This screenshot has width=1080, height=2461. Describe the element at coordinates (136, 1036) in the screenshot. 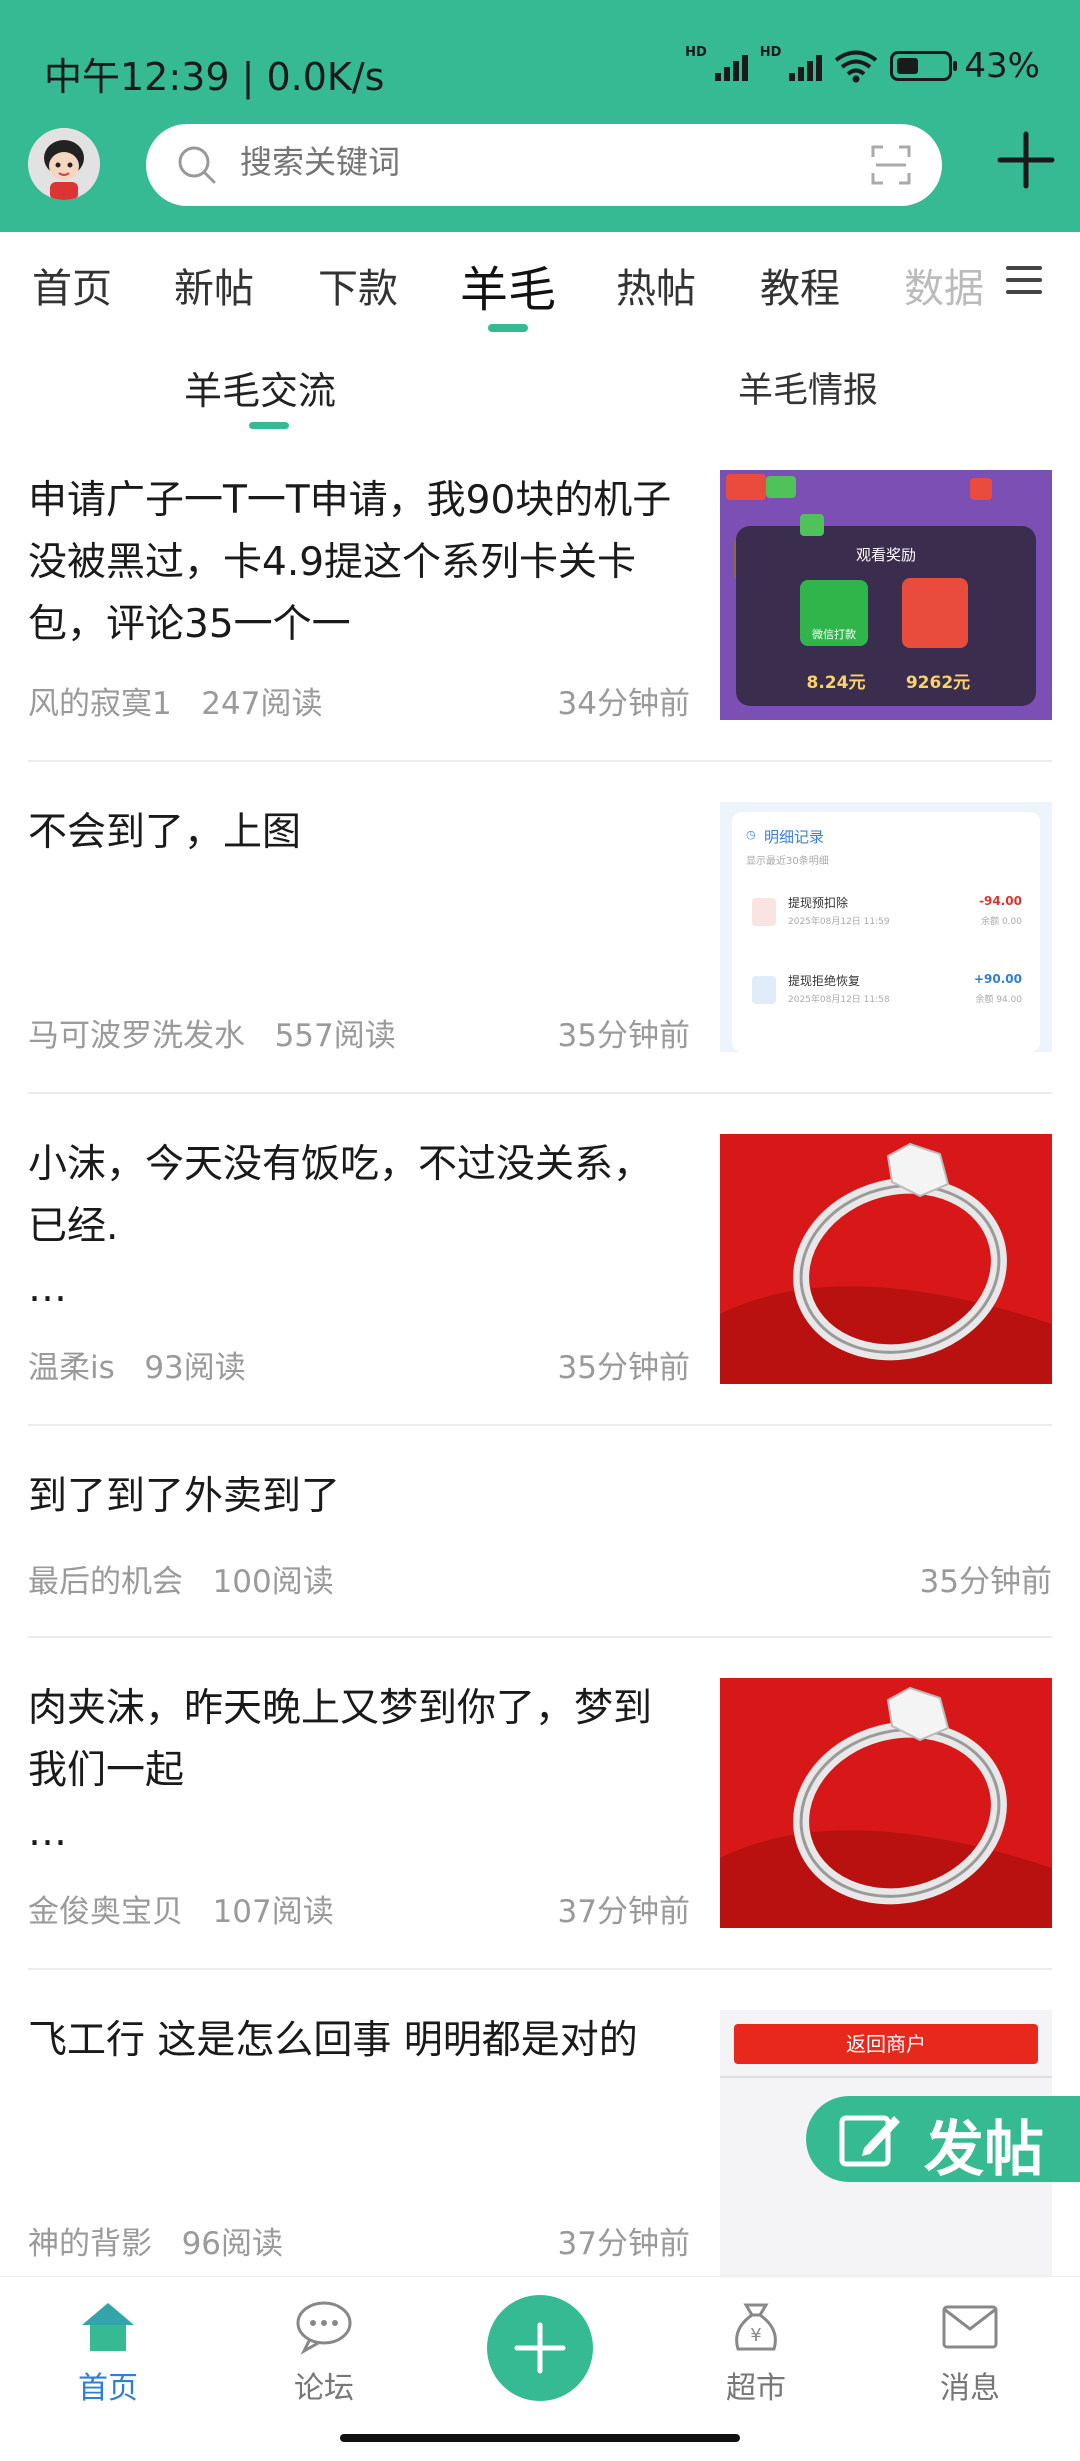

I see `post-author: 马可波罗洗发水` at that location.